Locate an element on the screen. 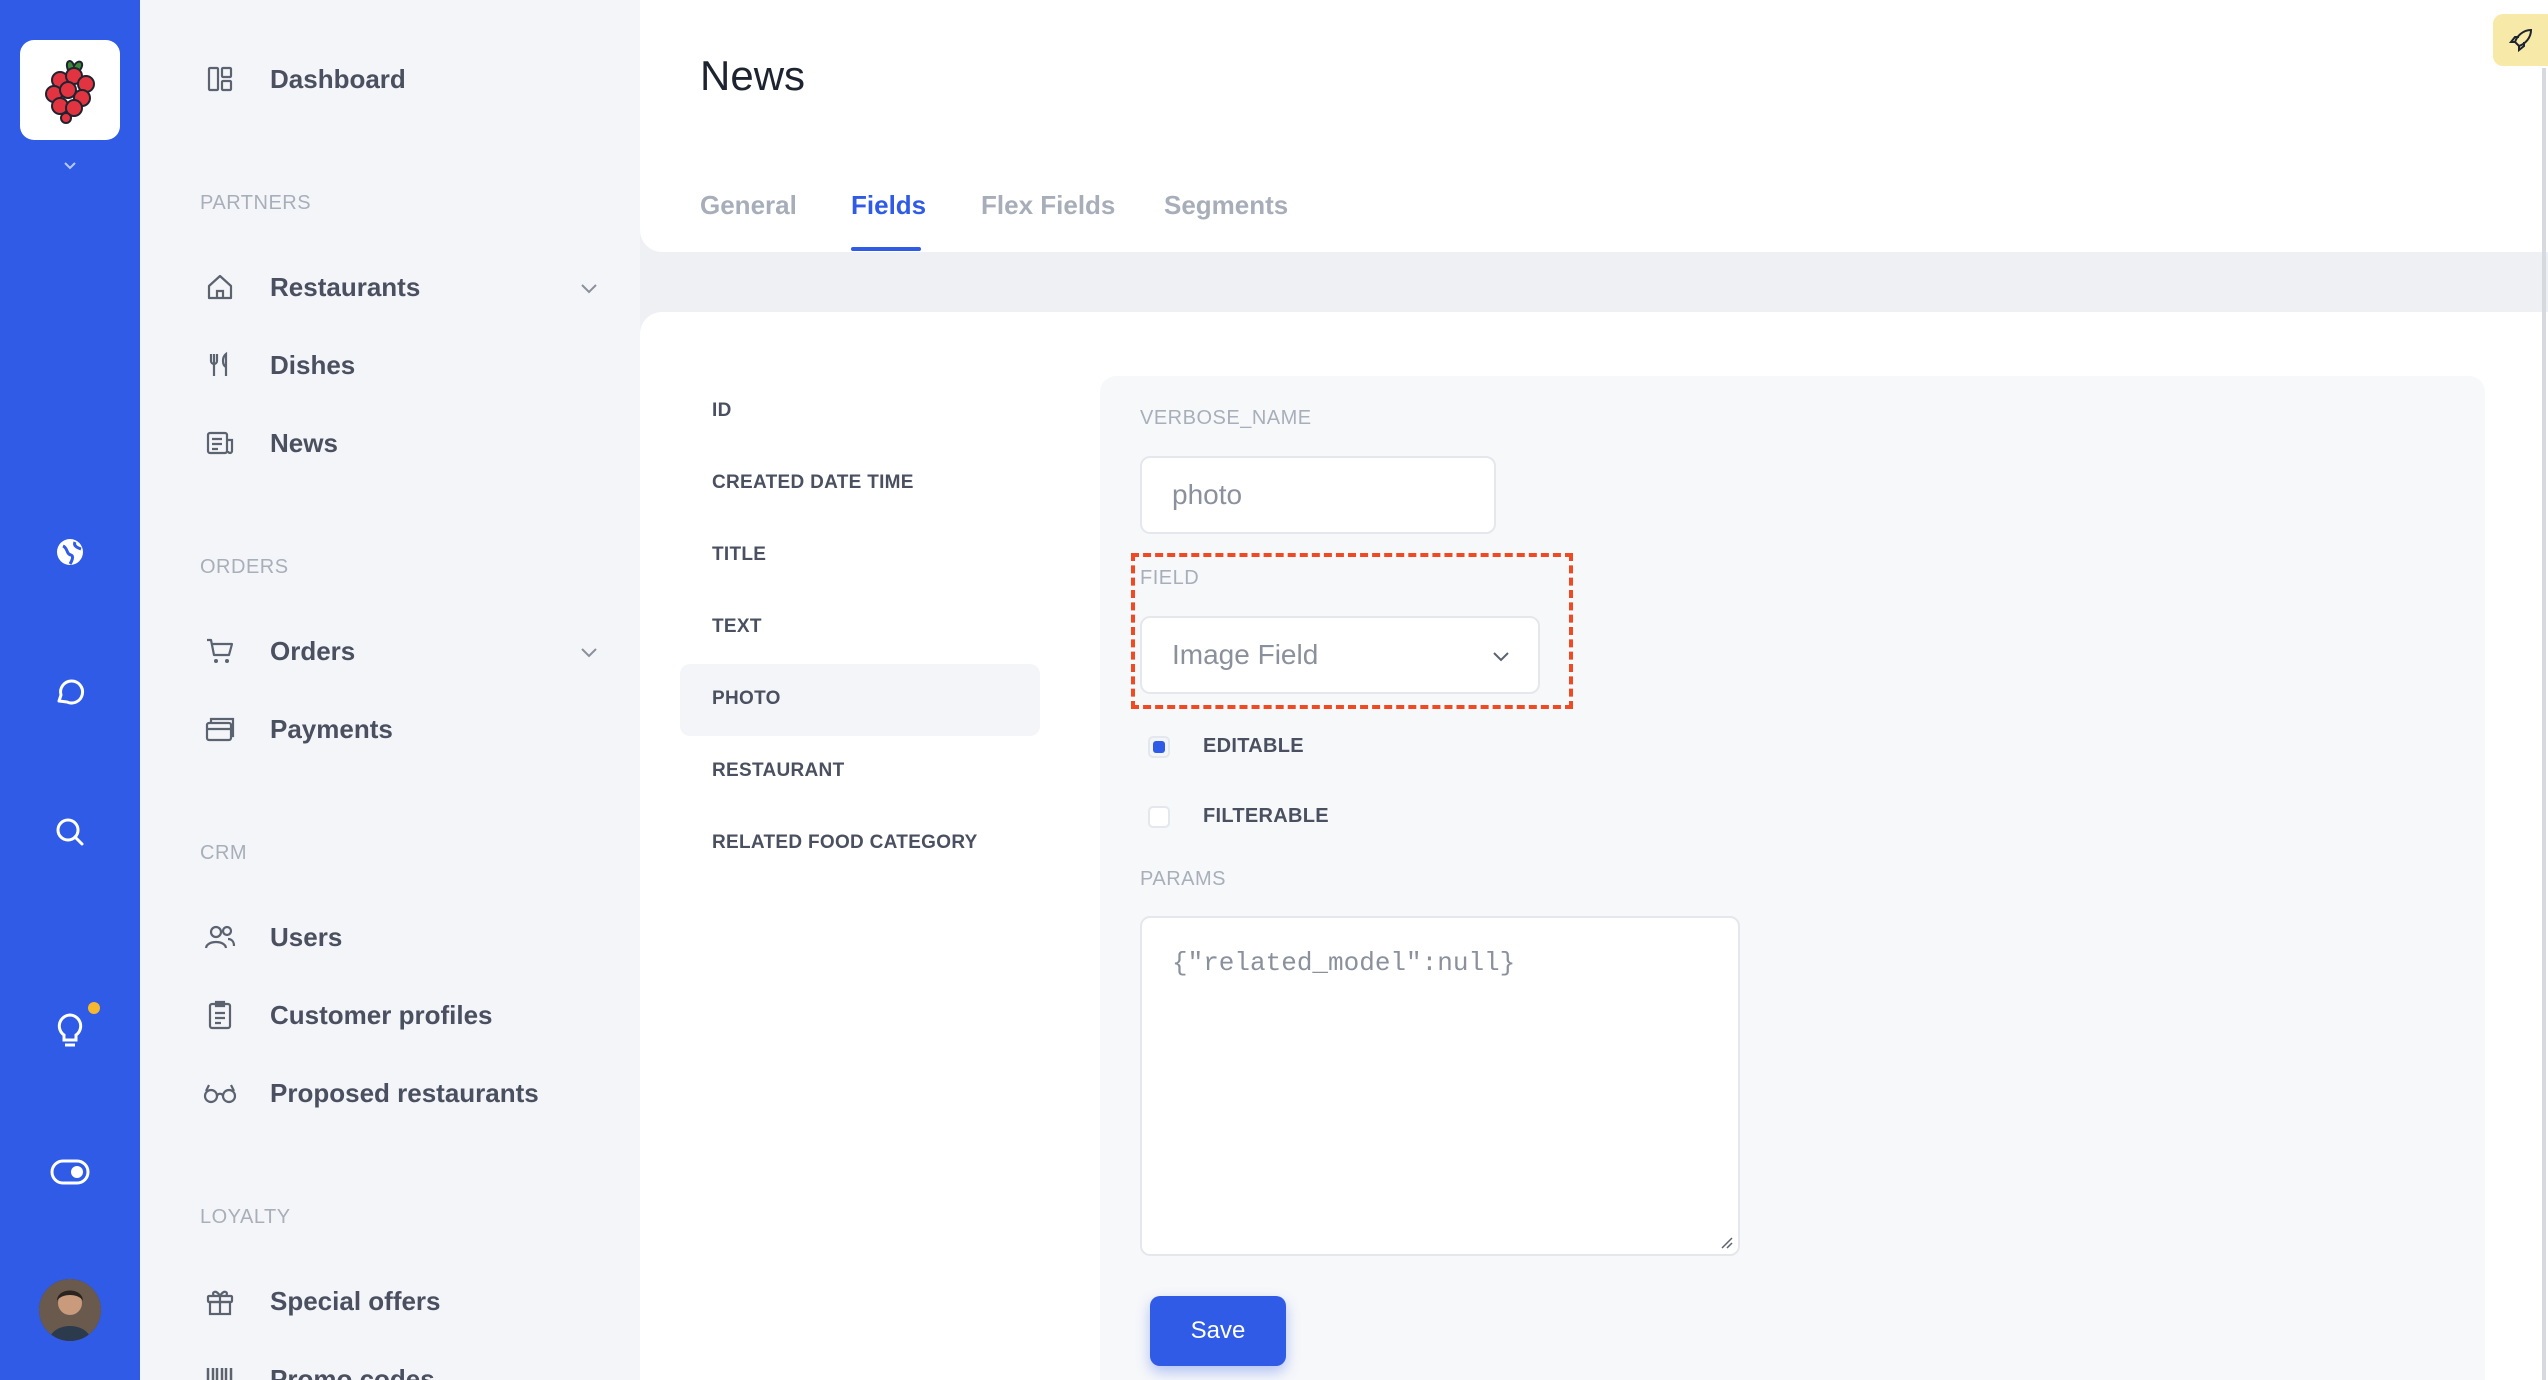 This screenshot has width=2548, height=1380. sidebar-item-label: Customer profiles is located at coordinates (381, 1014).